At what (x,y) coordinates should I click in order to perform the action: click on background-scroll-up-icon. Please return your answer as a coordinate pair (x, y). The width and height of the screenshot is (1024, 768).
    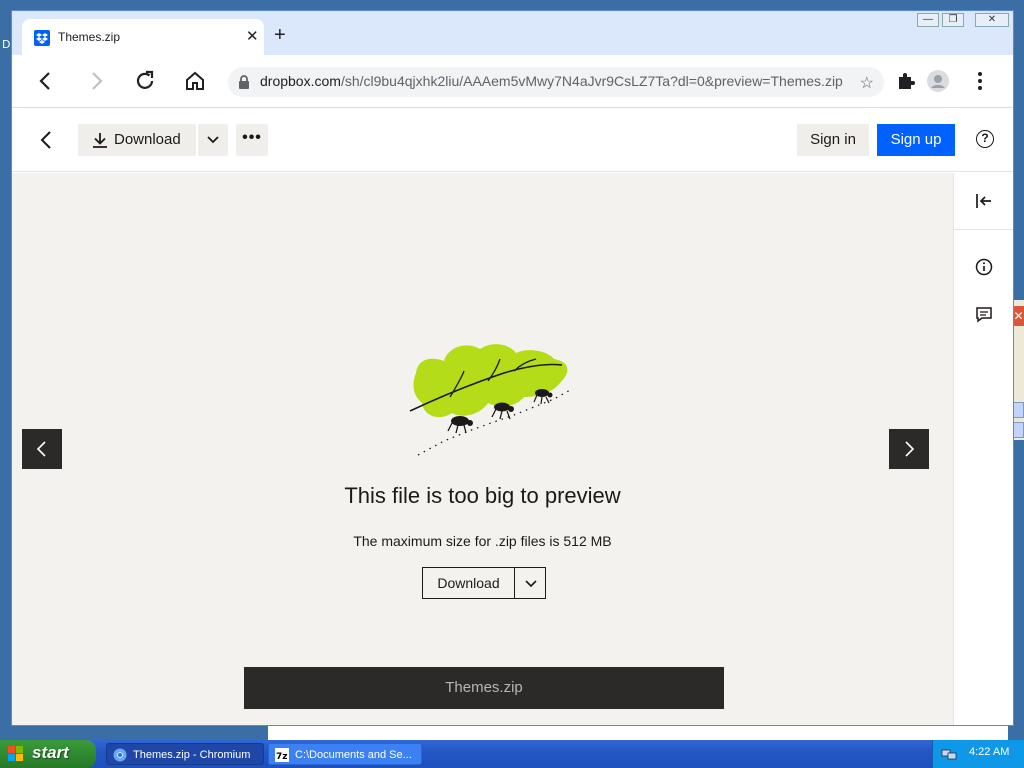
    Looking at the image, I should click on (1018, 410).